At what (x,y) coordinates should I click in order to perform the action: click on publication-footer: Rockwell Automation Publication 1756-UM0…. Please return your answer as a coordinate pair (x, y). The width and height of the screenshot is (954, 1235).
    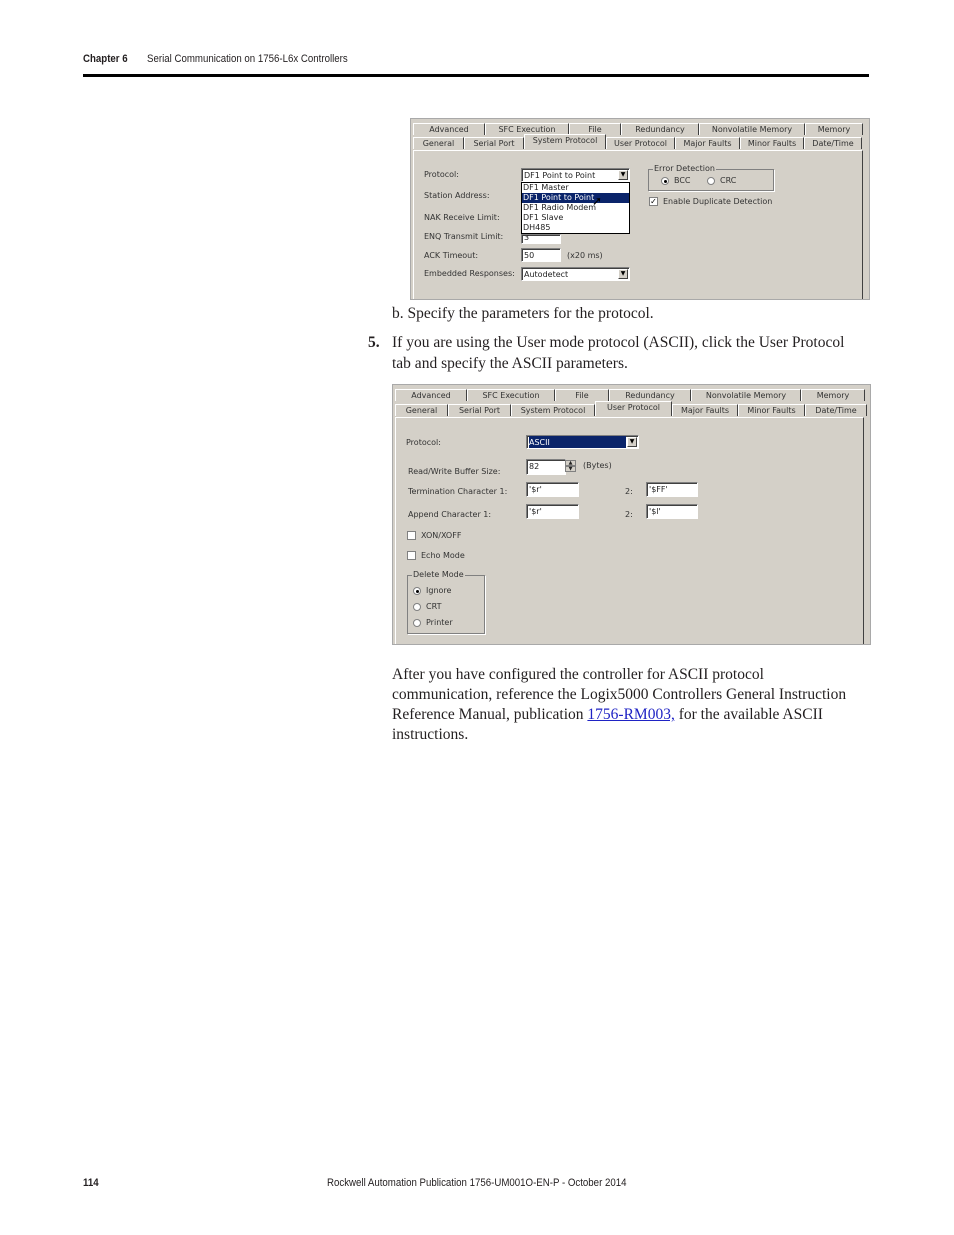
    Looking at the image, I should click on (477, 1183).